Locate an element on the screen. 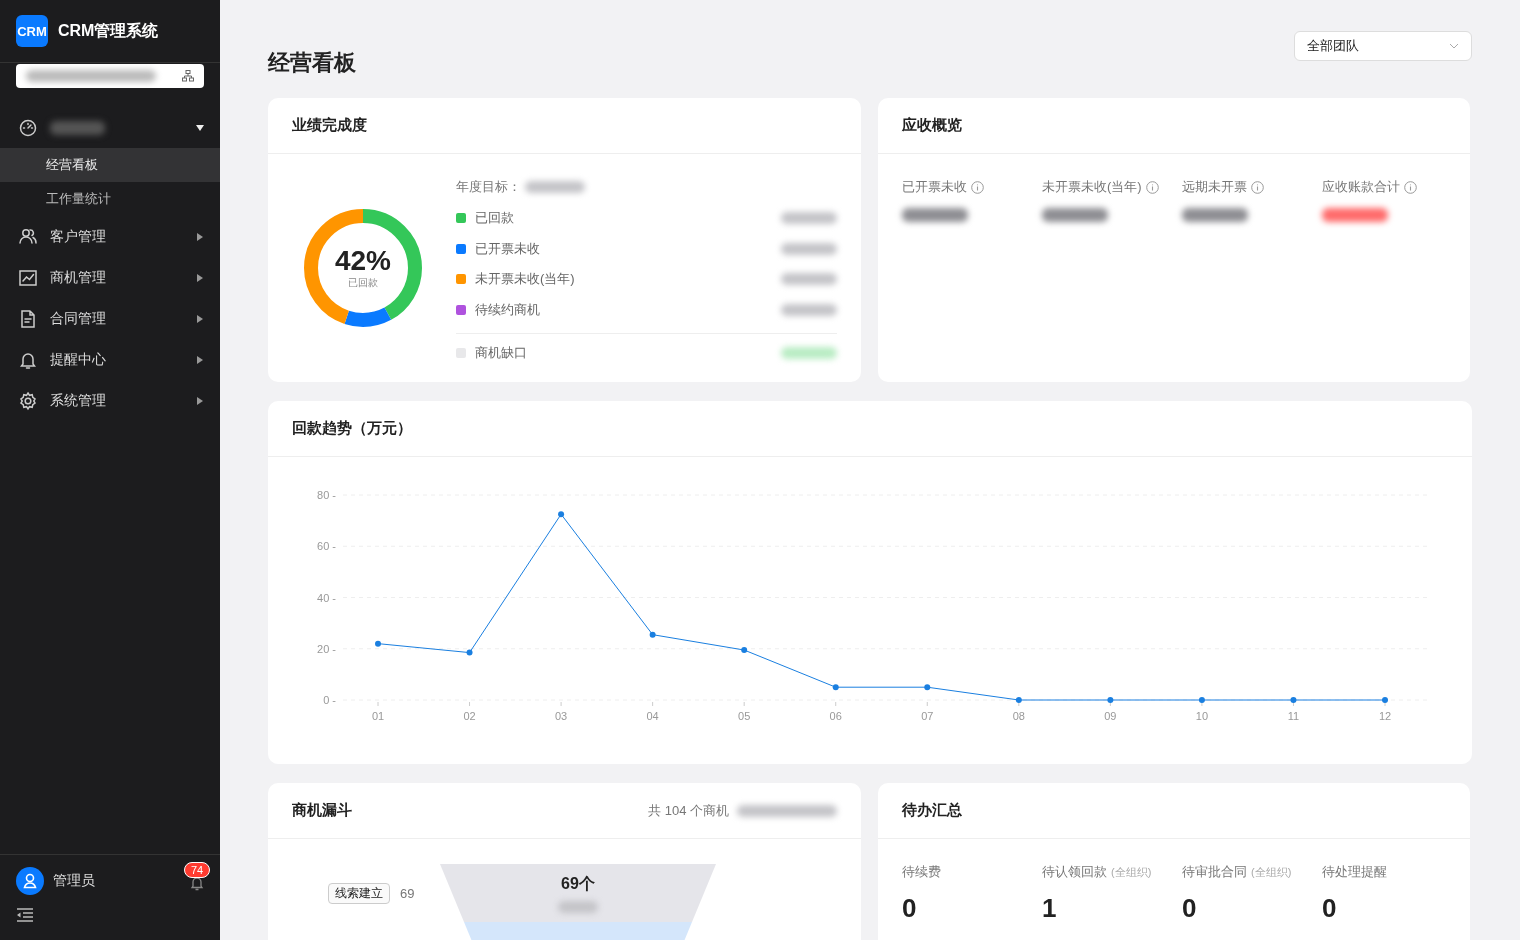  logo-icon: CRM is located at coordinates (32, 31).